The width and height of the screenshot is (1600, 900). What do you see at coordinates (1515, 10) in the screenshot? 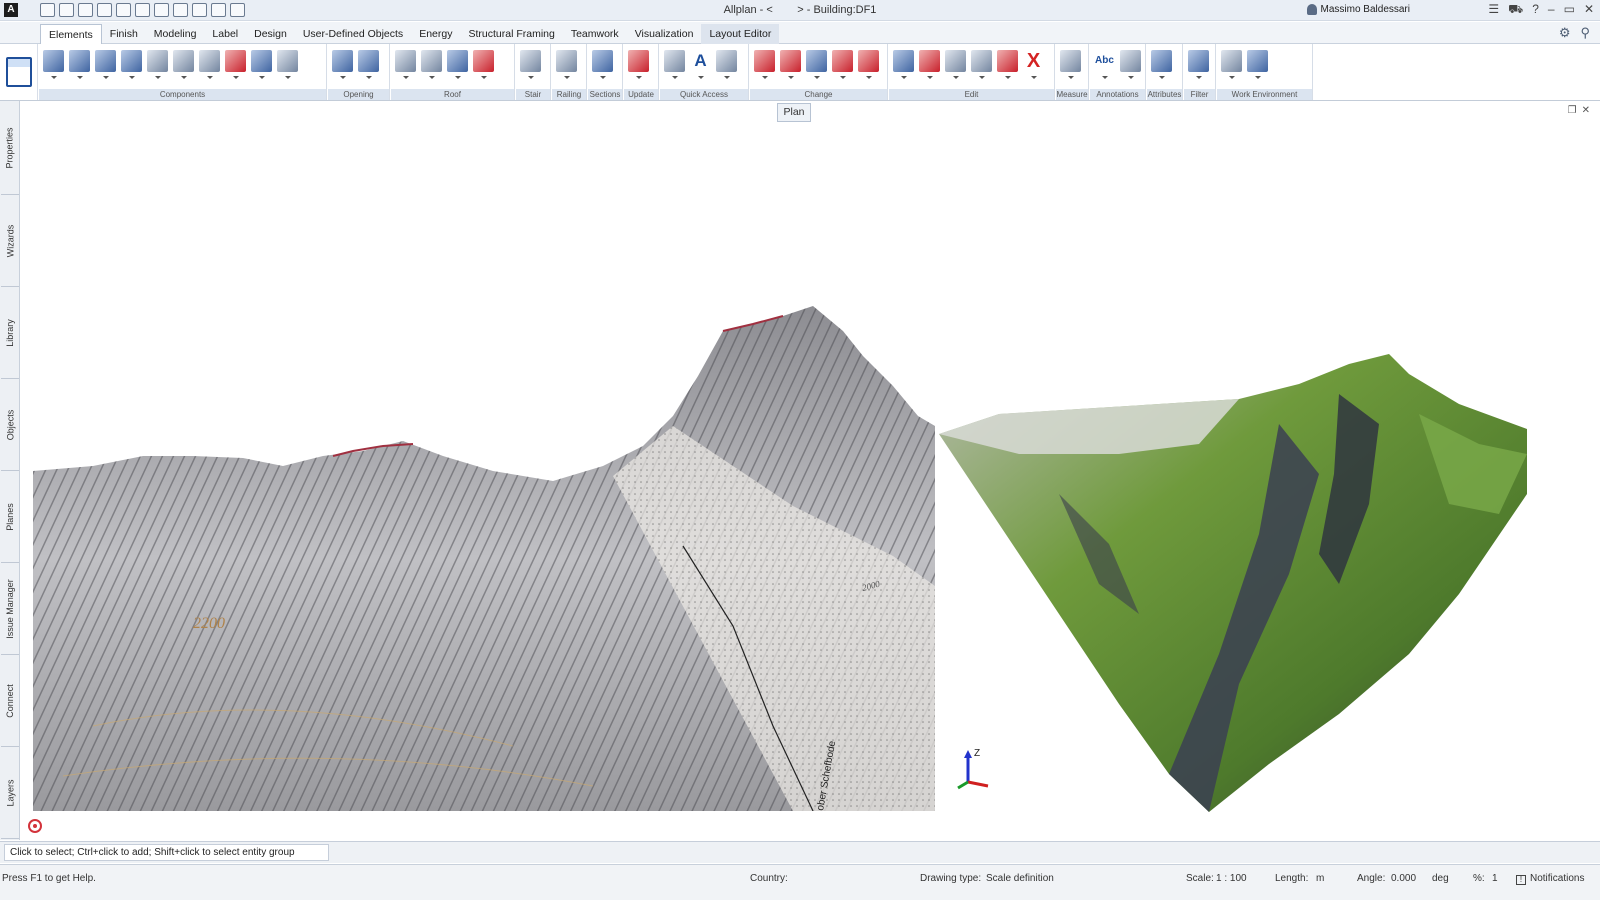
I see `cart-icon: ⛟` at bounding box center [1515, 10].